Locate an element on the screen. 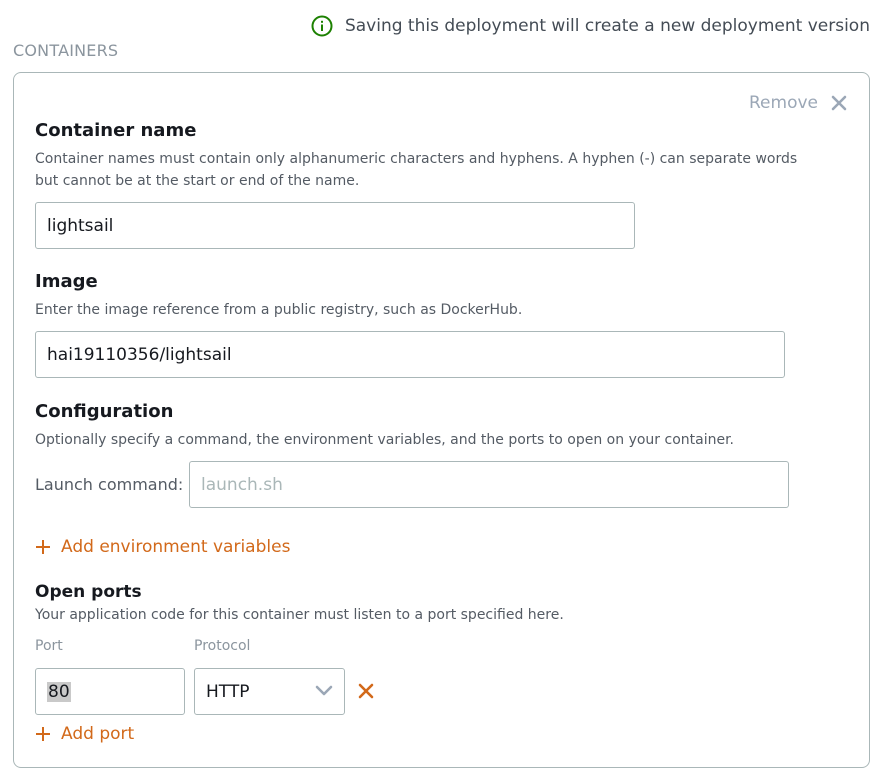  section-title: CONTAINERS is located at coordinates (66, 50).